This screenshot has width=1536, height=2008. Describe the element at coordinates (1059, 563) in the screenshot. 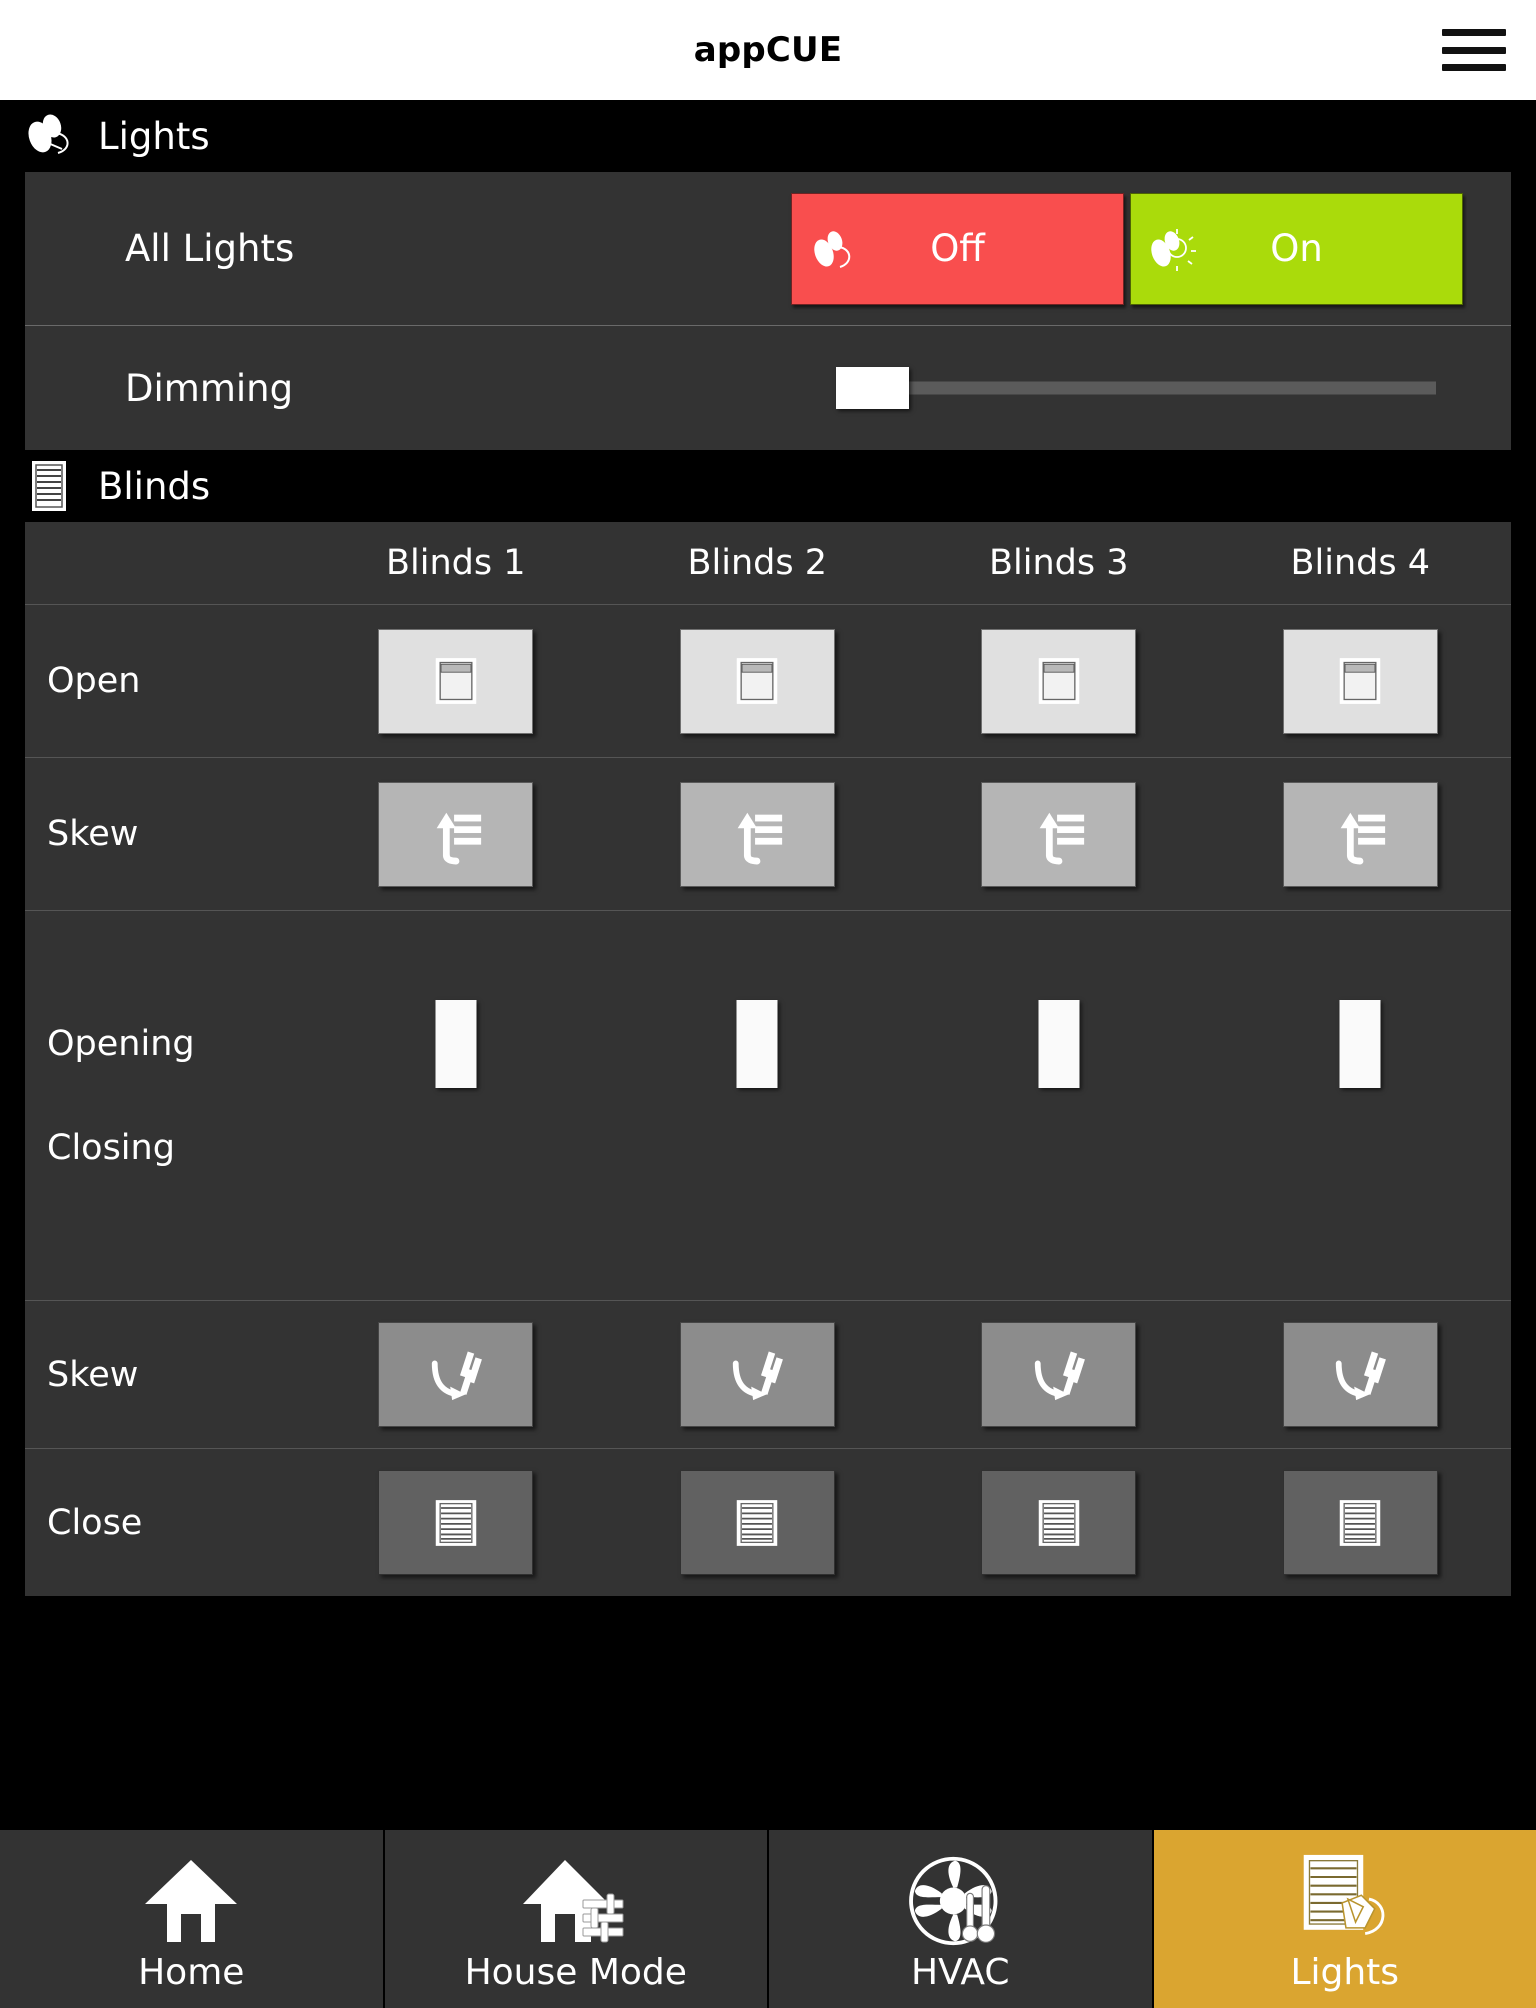

I see `blinds-column-header-3: Blinds 3` at that location.